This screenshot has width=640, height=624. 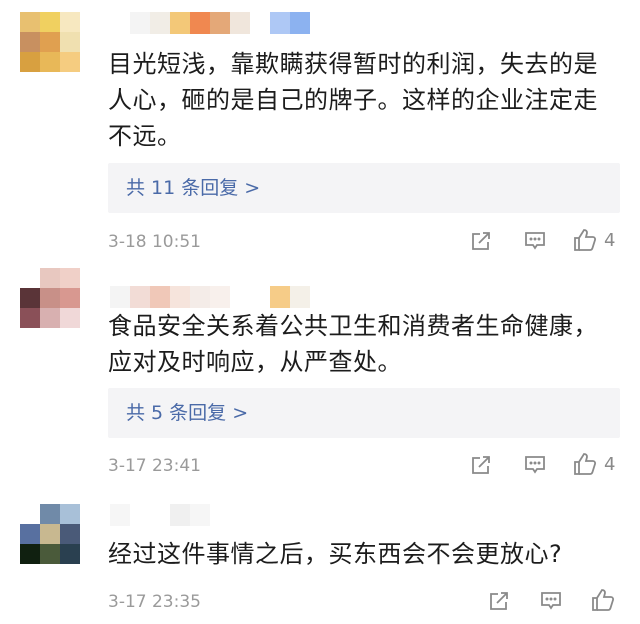 What do you see at coordinates (154, 242) in the screenshot?
I see `timestamp: 3-18 10:51` at bounding box center [154, 242].